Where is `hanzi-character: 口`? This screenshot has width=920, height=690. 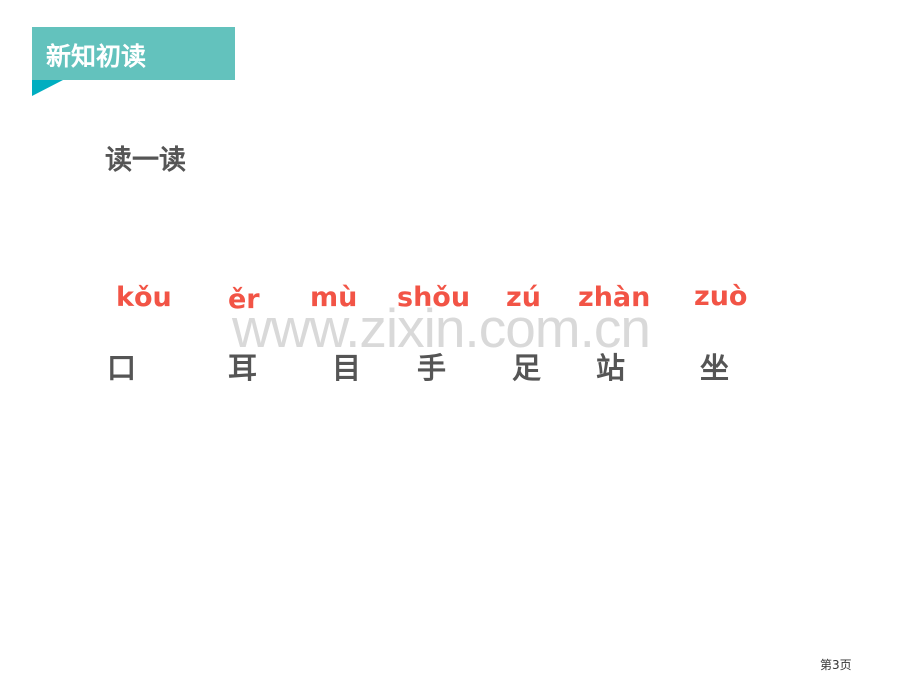 hanzi-character: 口 is located at coordinates (122, 368).